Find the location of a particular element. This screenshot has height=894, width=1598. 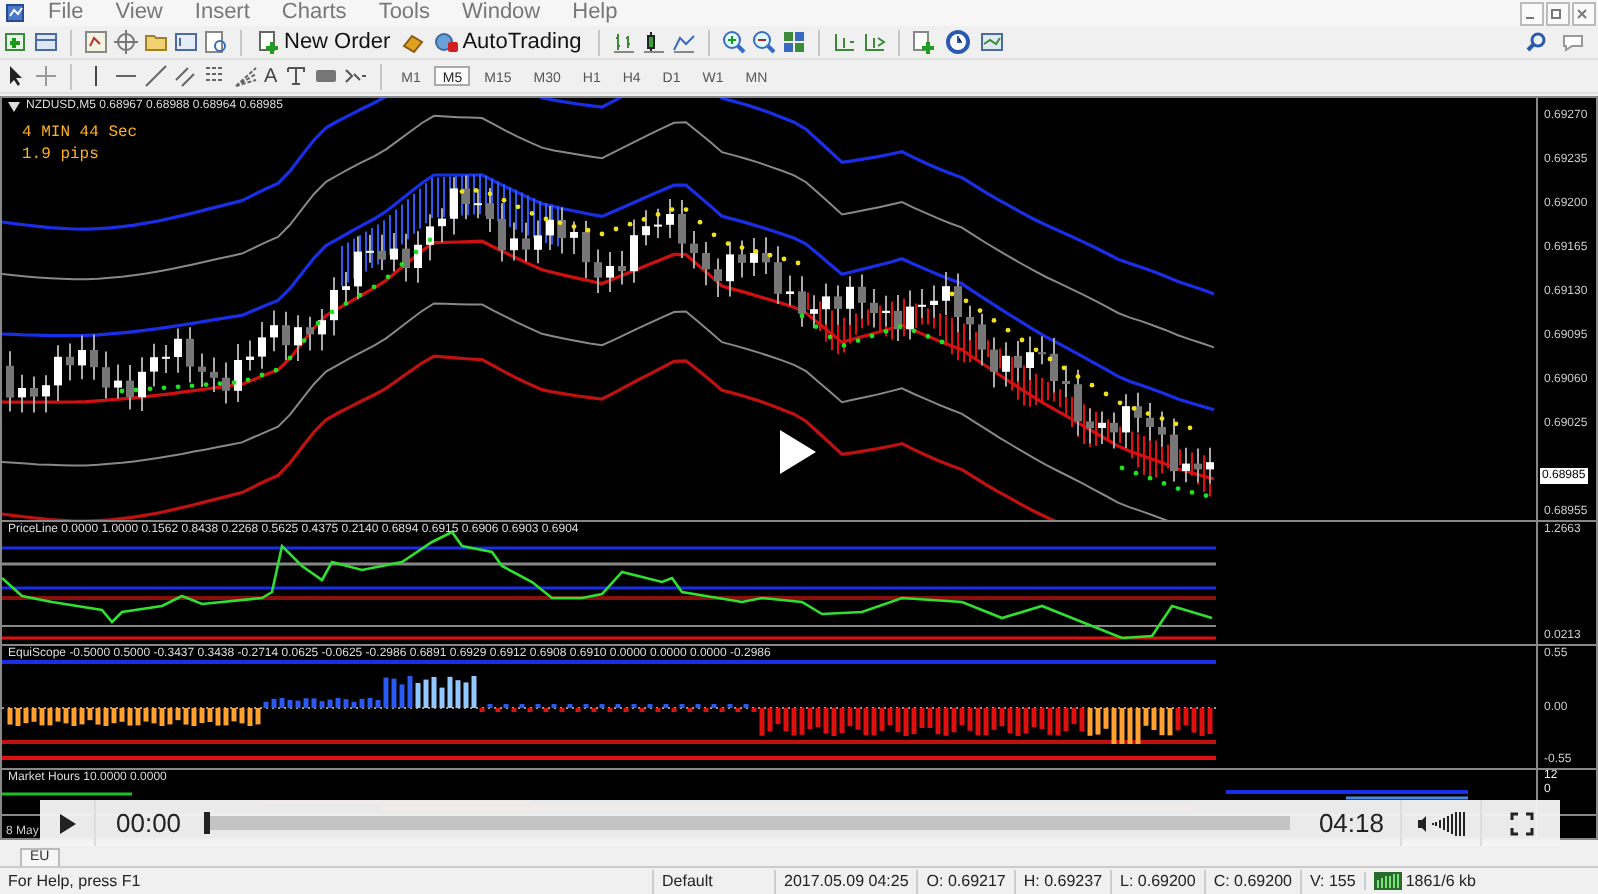

rectangle-icon is located at coordinates (325, 76).